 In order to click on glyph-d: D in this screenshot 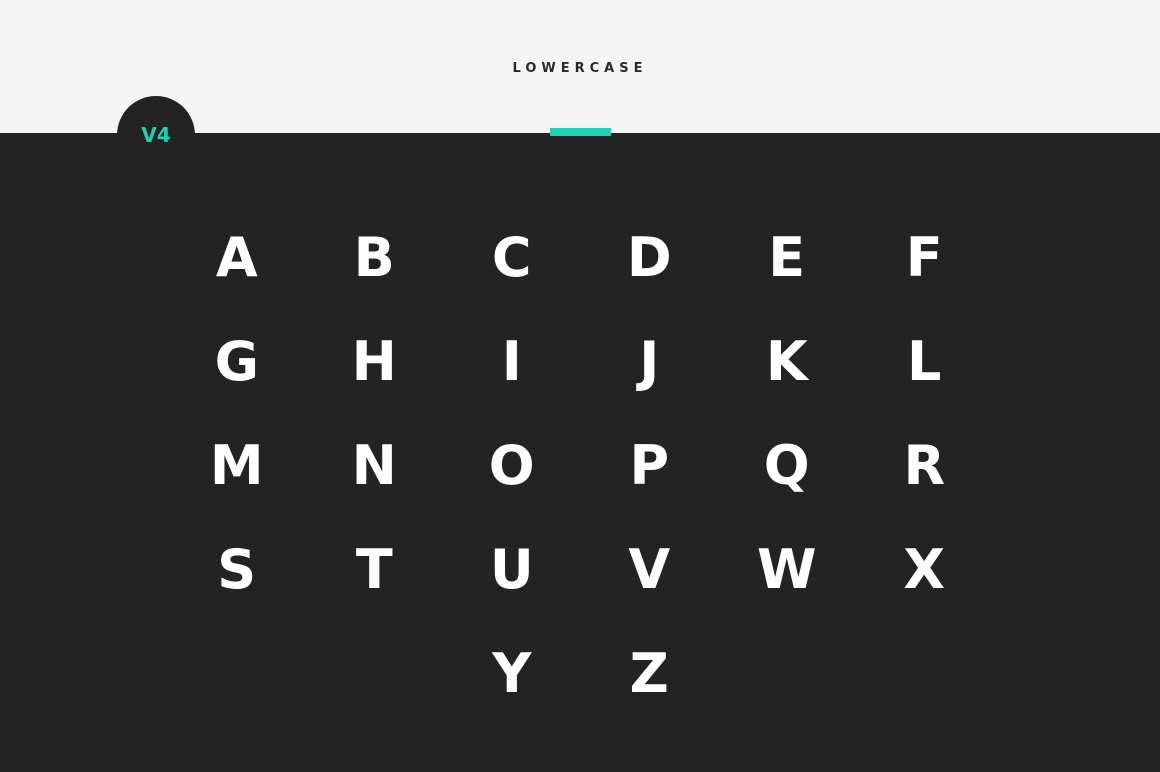, I will do `click(649, 257)`.